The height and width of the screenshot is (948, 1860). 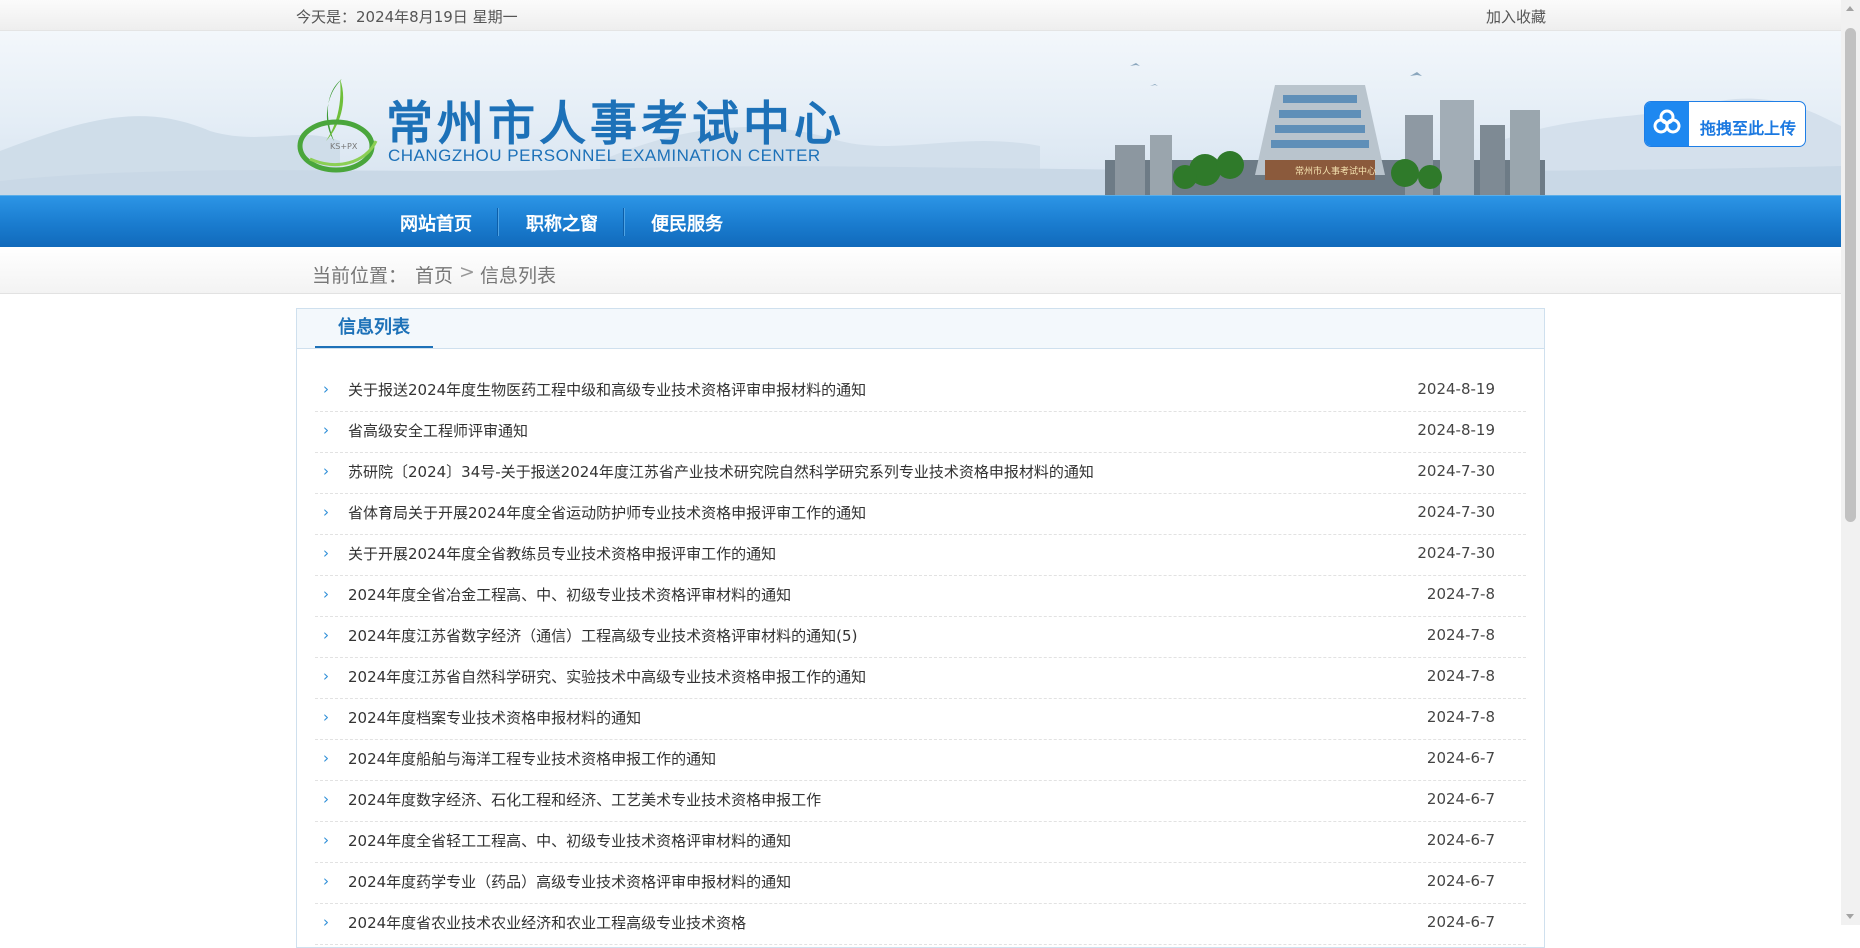 What do you see at coordinates (920, 719) in the screenshot?
I see `list-item: › 2024年度档案专业技术资格申报材料的通知 2024-7-8` at bounding box center [920, 719].